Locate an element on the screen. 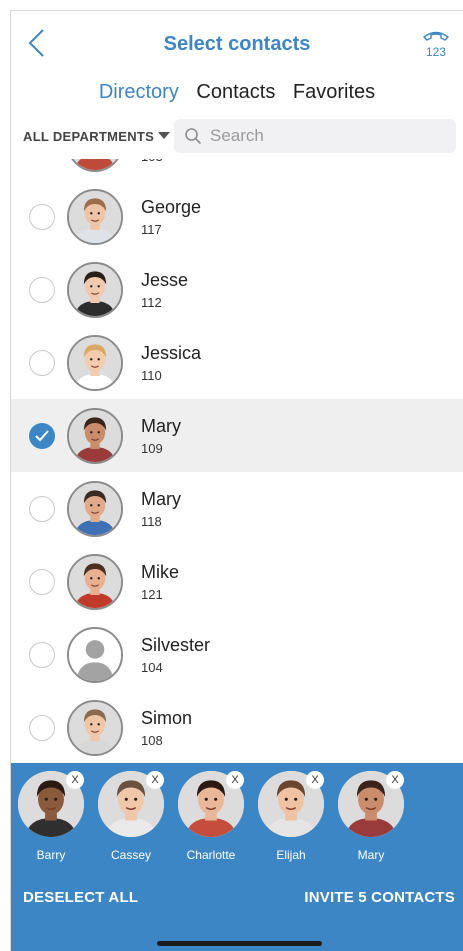 The height and width of the screenshot is (951, 463). caret-down-icon is located at coordinates (164, 135).